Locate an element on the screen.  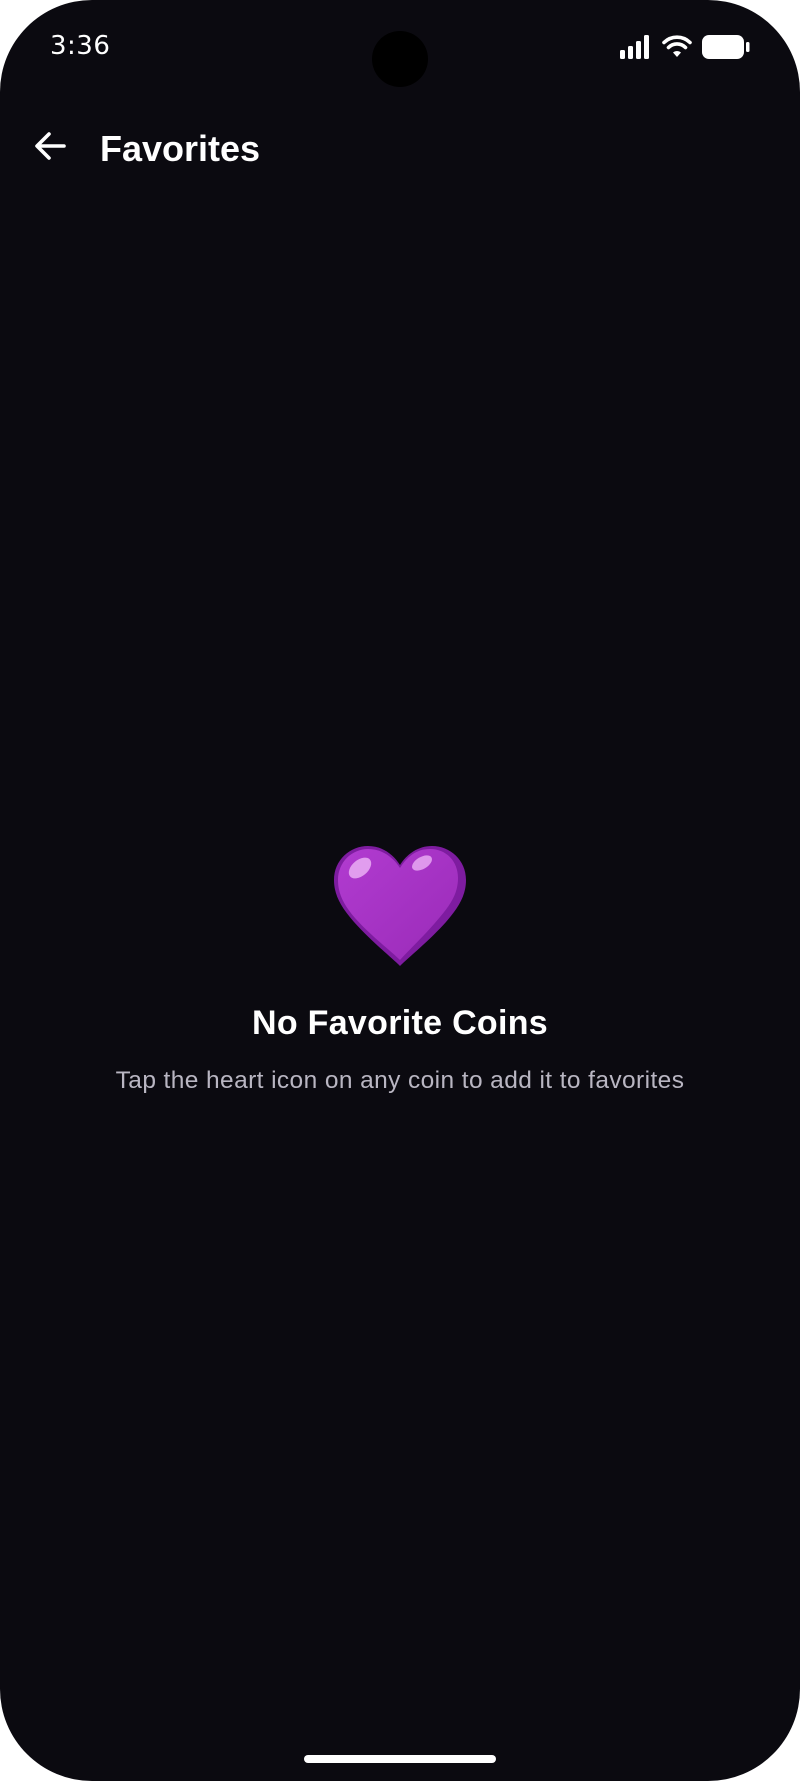
page-title: Favorites is located at coordinates (180, 148).